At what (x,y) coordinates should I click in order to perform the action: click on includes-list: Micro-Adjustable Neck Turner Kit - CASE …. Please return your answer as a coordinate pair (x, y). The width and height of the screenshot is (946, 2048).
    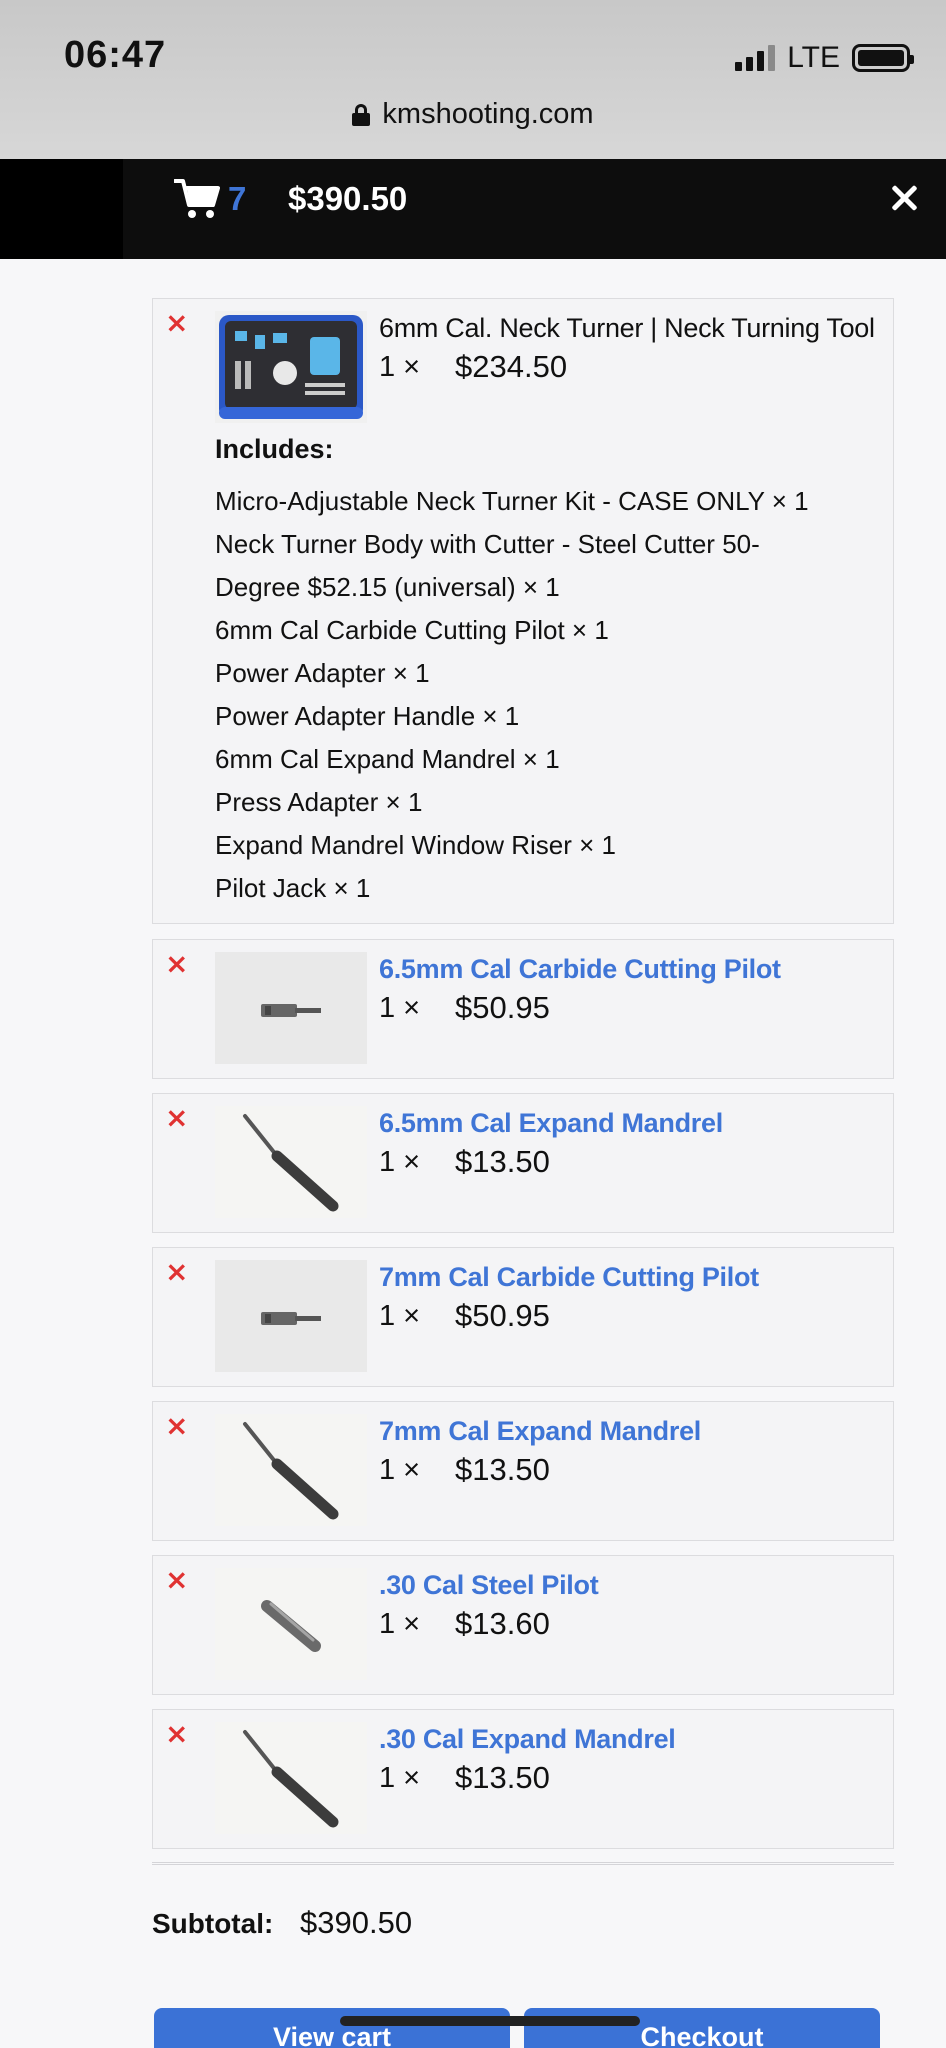
    Looking at the image, I should click on (515, 695).